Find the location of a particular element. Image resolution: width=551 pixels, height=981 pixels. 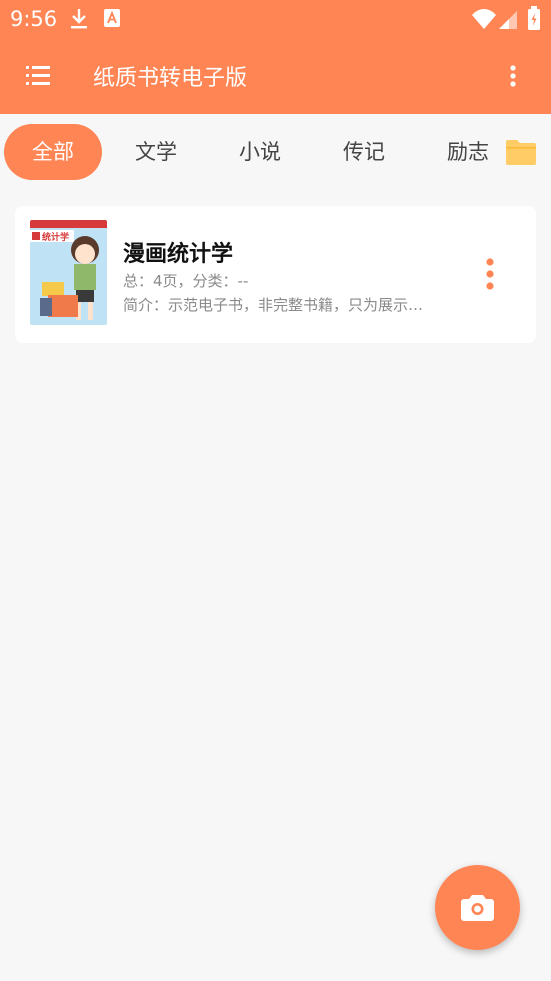

tab-inspirational: 励志 is located at coordinates (468, 152).